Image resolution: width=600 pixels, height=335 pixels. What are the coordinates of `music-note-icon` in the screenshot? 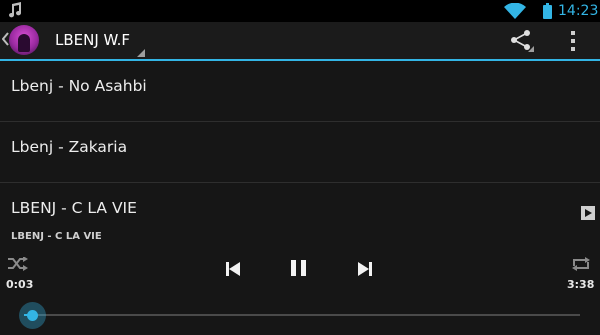 It's located at (15, 12).